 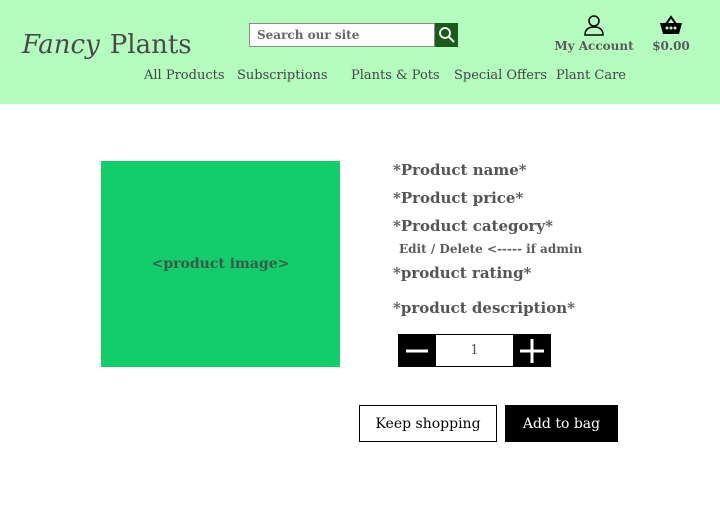 I want to click on logo-word-fancy: Fancy, so click(x=61, y=45).